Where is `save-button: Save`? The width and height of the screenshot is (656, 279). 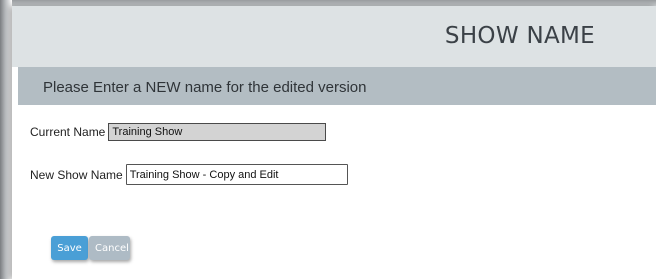 save-button: Save is located at coordinates (69, 248).